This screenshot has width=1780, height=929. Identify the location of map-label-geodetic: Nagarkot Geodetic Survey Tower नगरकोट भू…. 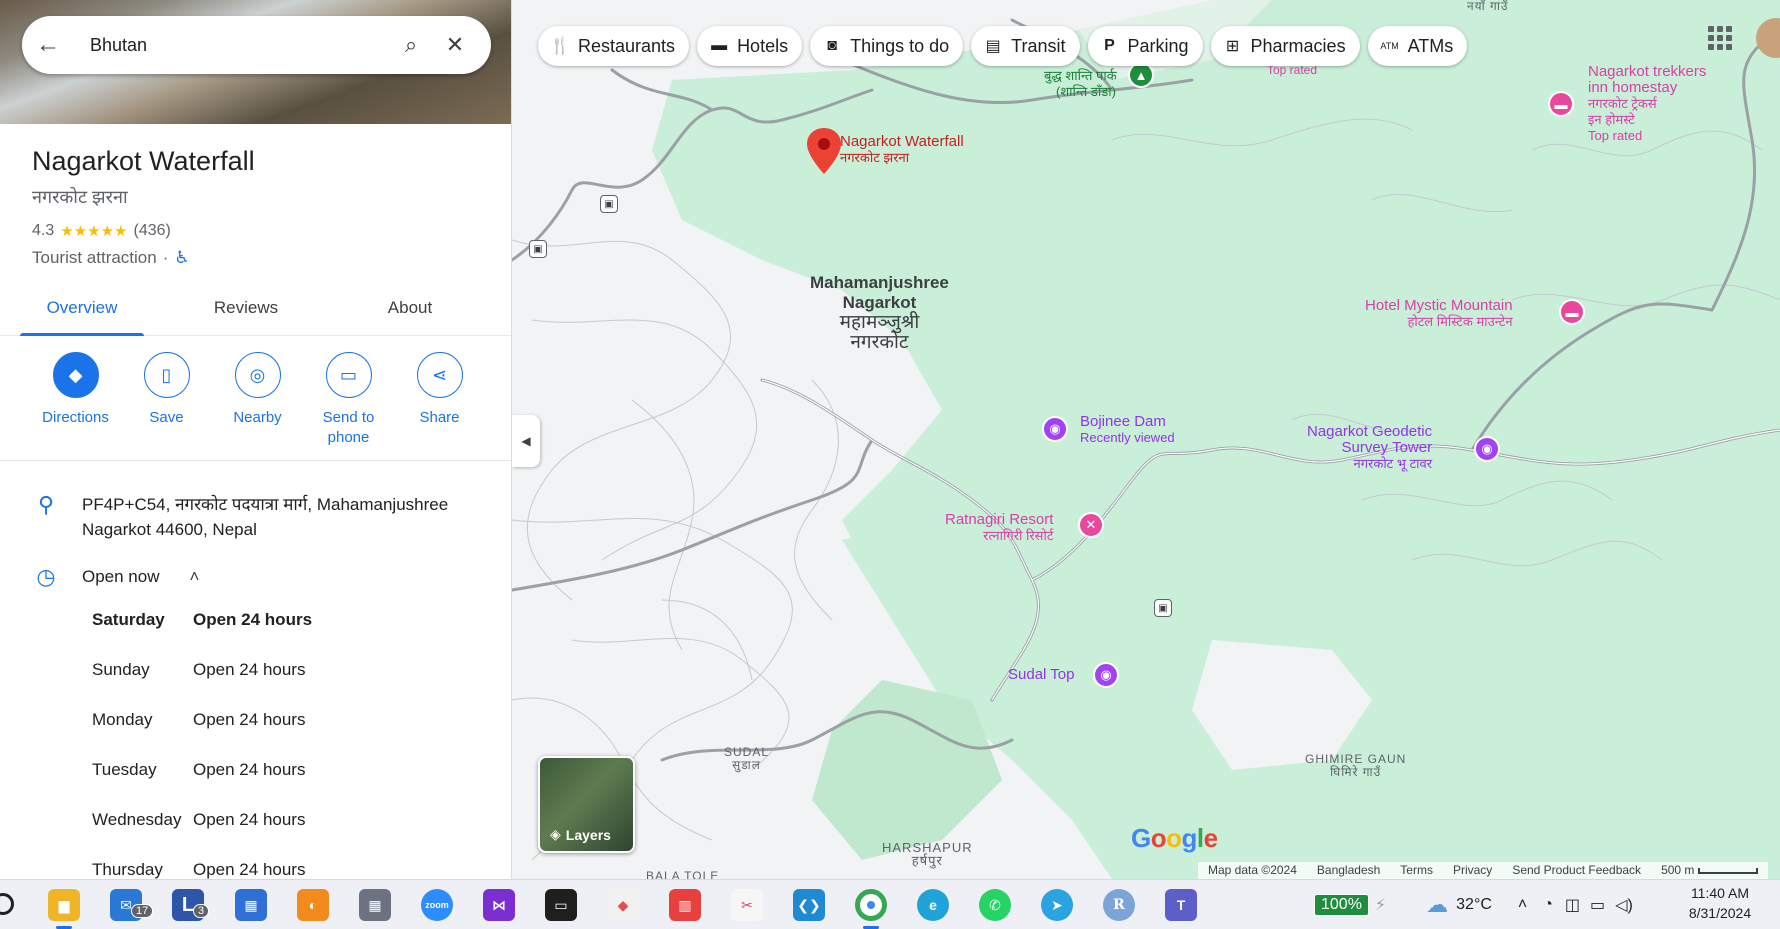
(1369, 448).